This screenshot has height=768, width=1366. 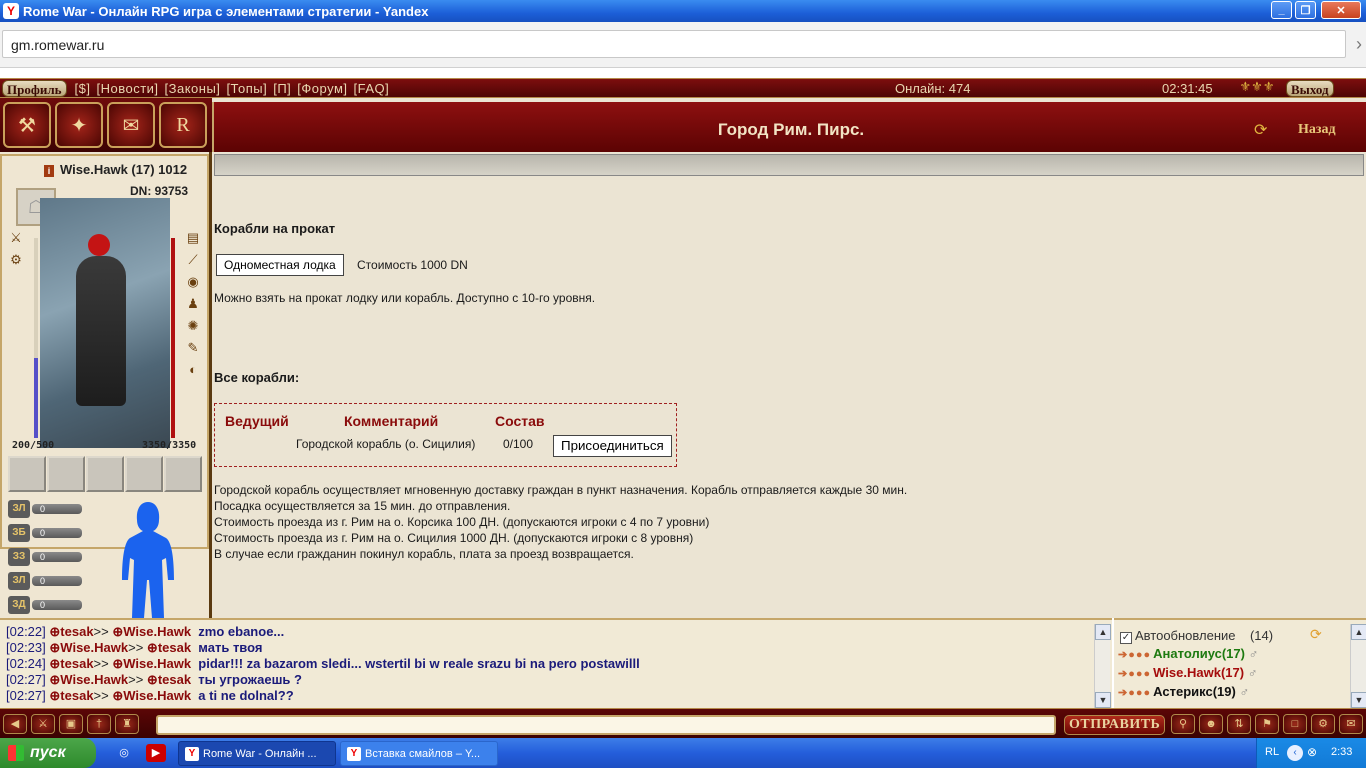 What do you see at coordinates (1351, 724) in the screenshot?
I see `mail-icon: ✉` at bounding box center [1351, 724].